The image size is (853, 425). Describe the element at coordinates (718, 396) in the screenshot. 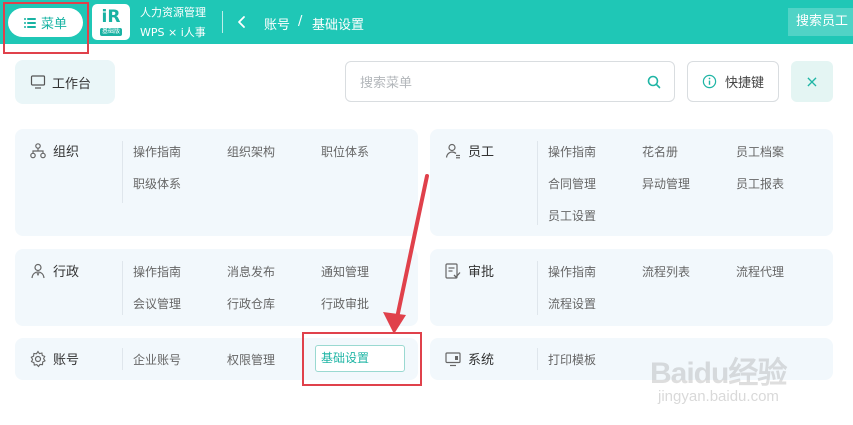

I see `watermark-url: jingyan.baidu.com` at that location.